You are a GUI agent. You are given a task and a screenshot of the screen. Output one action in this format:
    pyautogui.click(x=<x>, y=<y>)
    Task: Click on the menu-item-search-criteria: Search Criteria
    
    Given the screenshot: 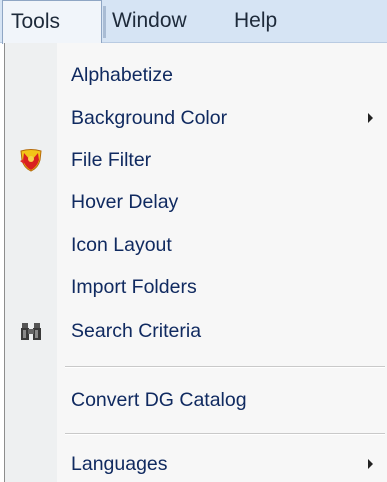 What is the action you would take?
    pyautogui.click(x=196, y=331)
    